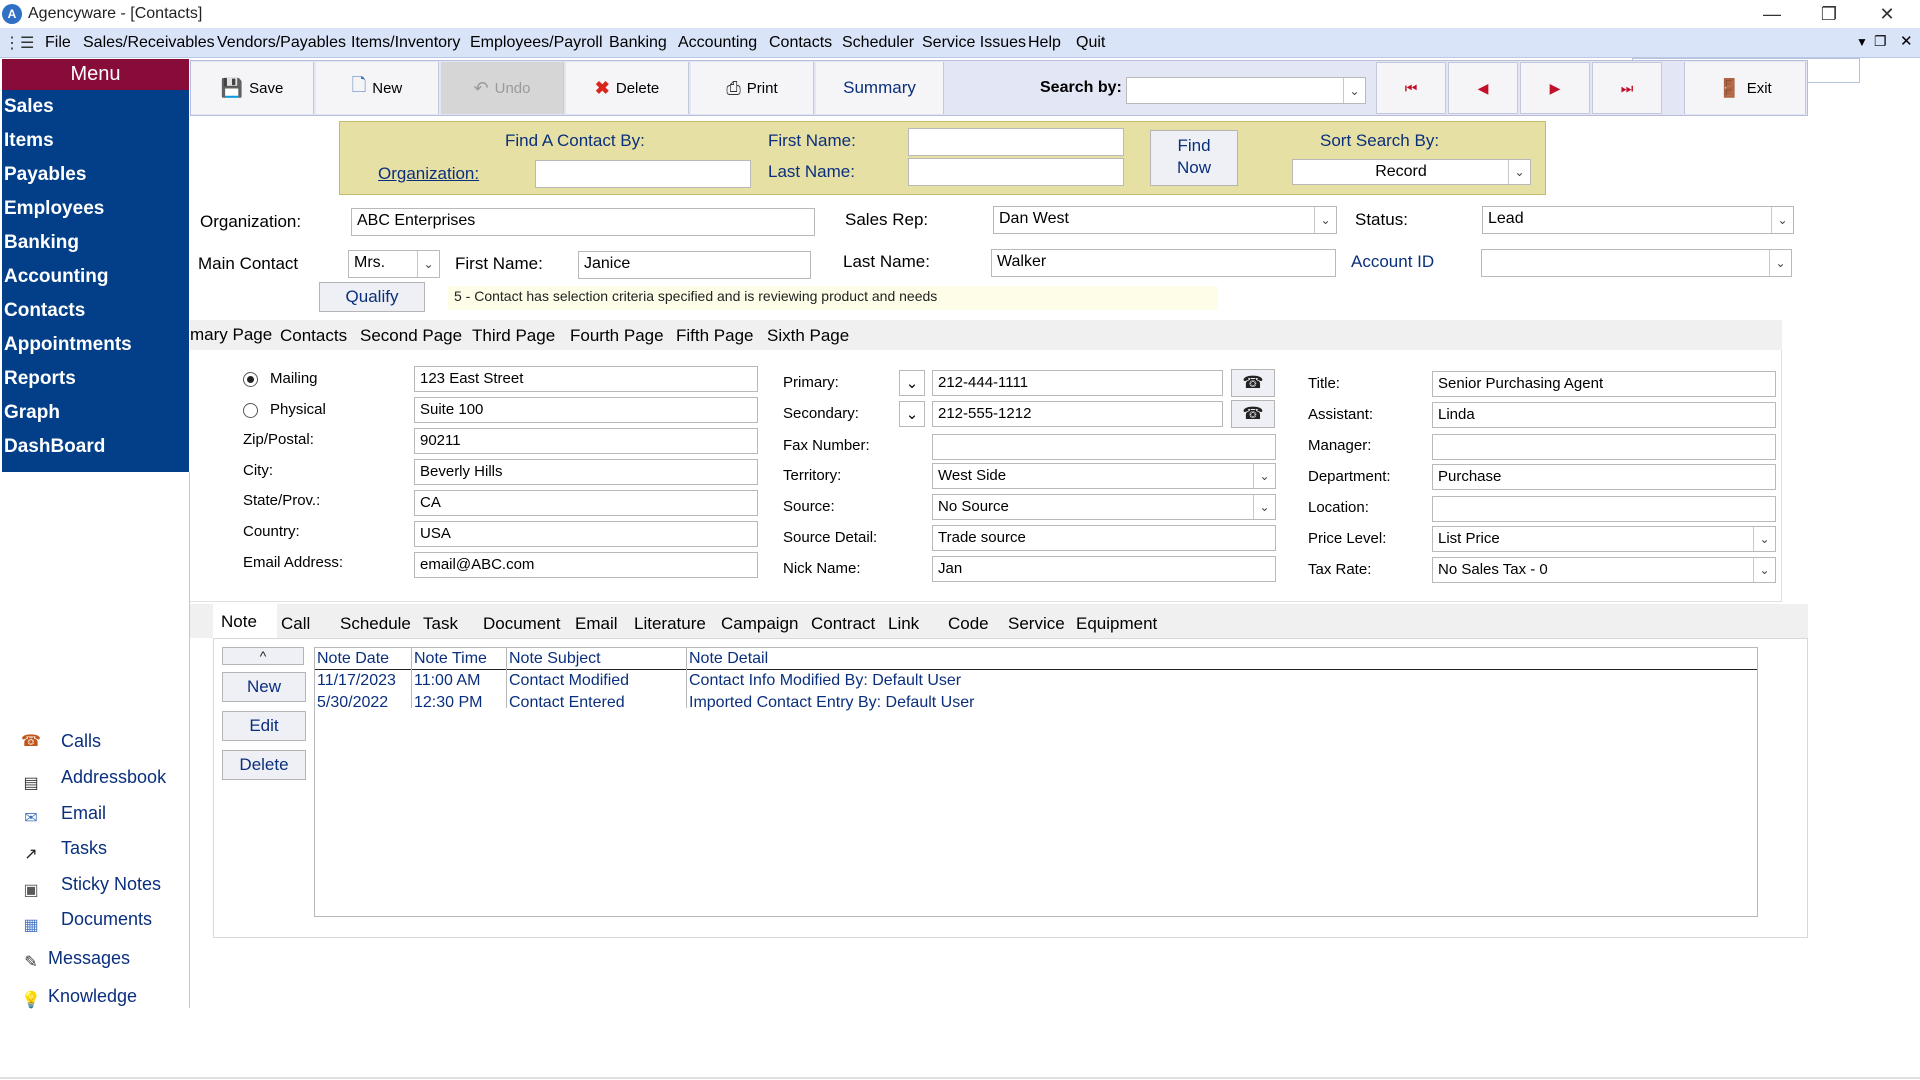 This screenshot has height=1080, width=1920. Describe the element at coordinates (1887, 14) in the screenshot. I see `close-button: ✕` at that location.